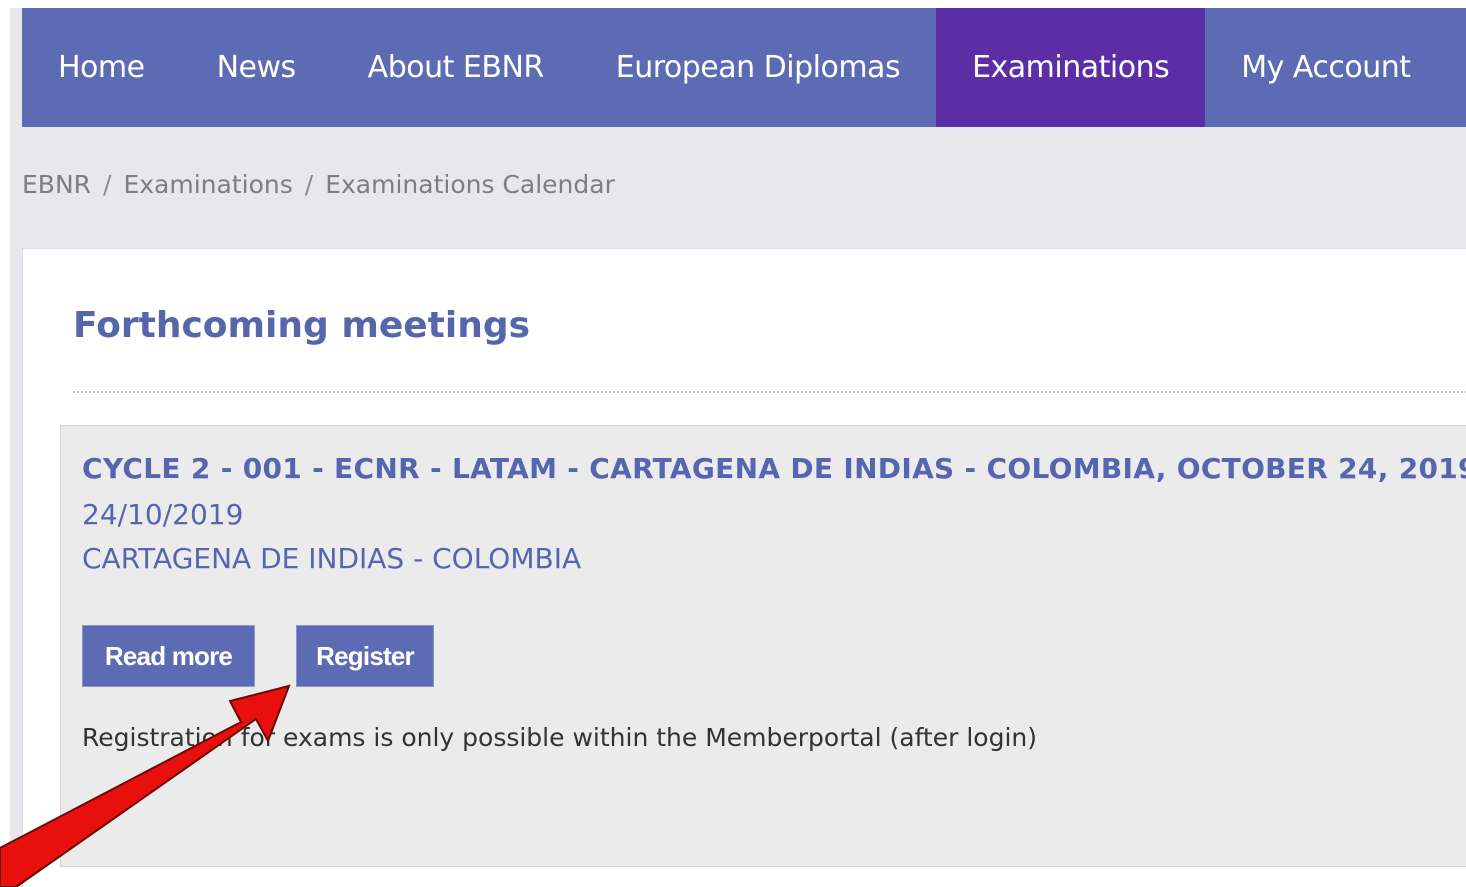 Image resolution: width=1466 pixels, height=887 pixels. Describe the element at coordinates (318, 184) in the screenshot. I see `breadcrumb: EBNR / Examinations / Examinations Calendar` at that location.